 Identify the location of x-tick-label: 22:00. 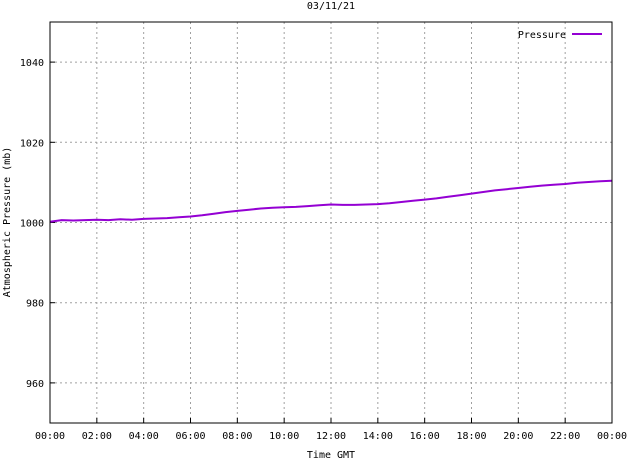
(565, 436).